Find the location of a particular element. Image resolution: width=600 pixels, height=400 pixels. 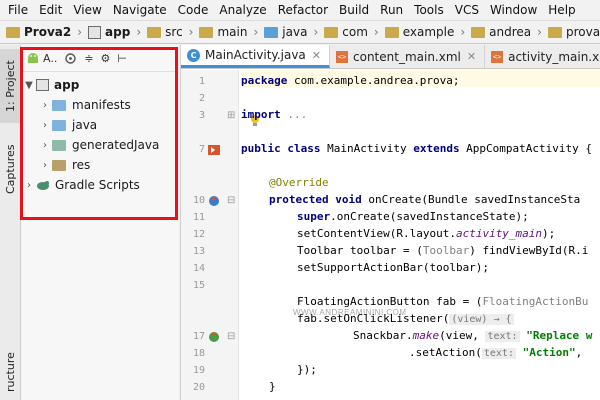

android-icon is located at coordinates (33, 58).